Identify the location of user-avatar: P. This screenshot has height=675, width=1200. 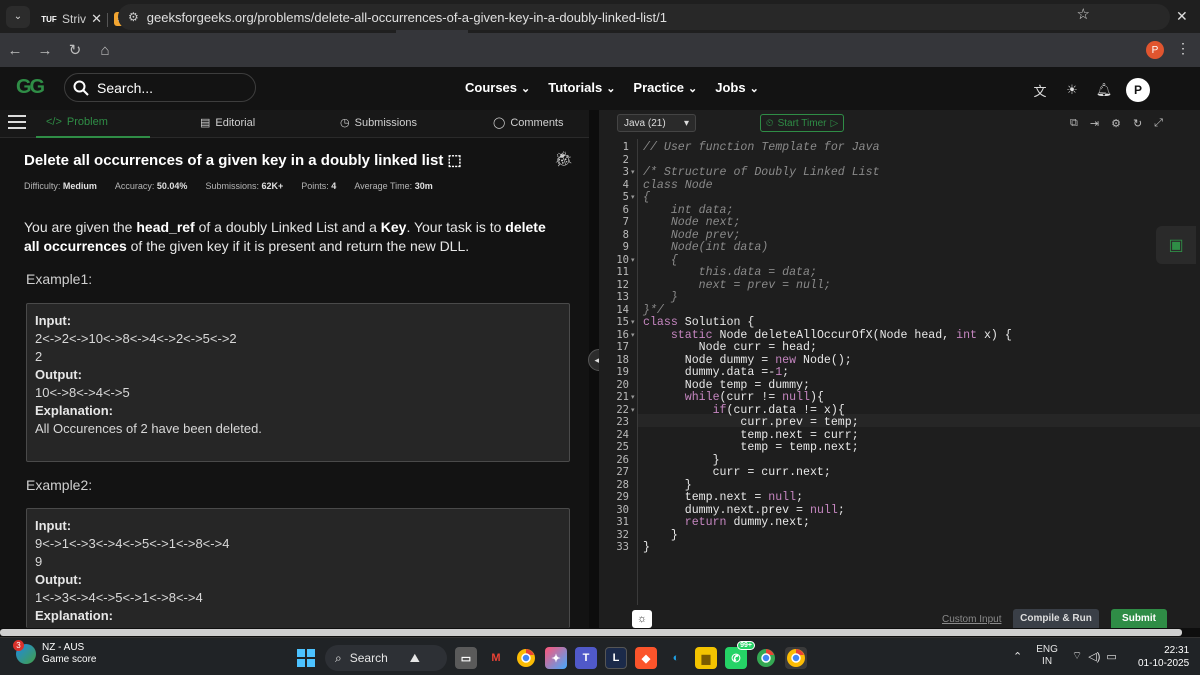
(1138, 90).